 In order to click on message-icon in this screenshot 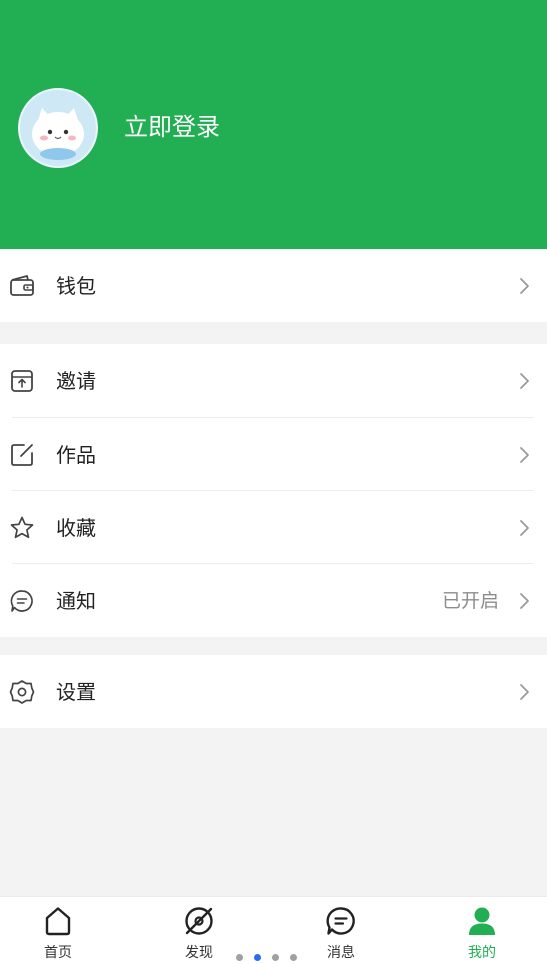, I will do `click(340, 921)`.